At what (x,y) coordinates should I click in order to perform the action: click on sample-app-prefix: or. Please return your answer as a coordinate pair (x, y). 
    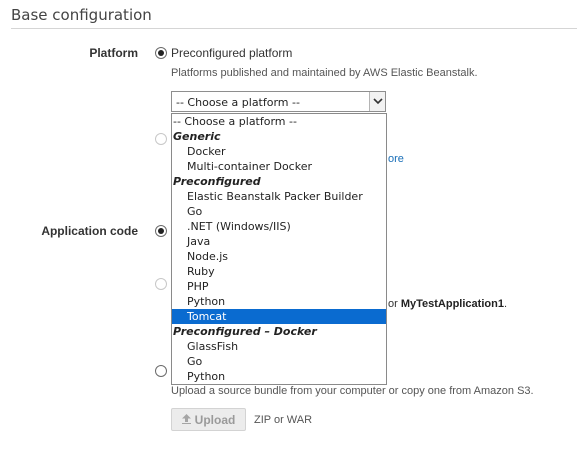
    Looking at the image, I should click on (393, 304).